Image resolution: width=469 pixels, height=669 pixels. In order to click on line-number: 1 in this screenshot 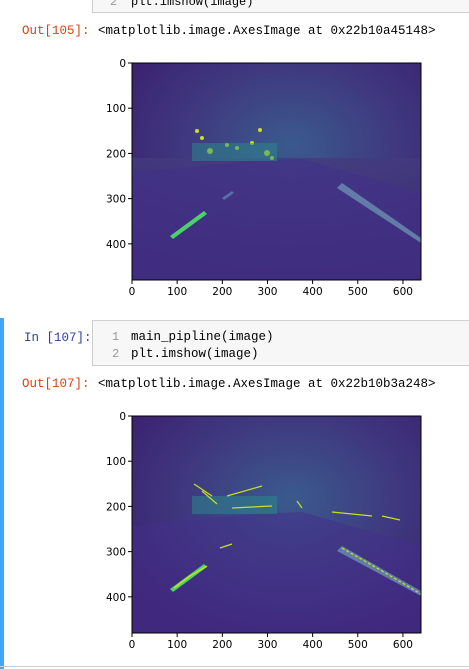, I will do `click(116, 337)`.